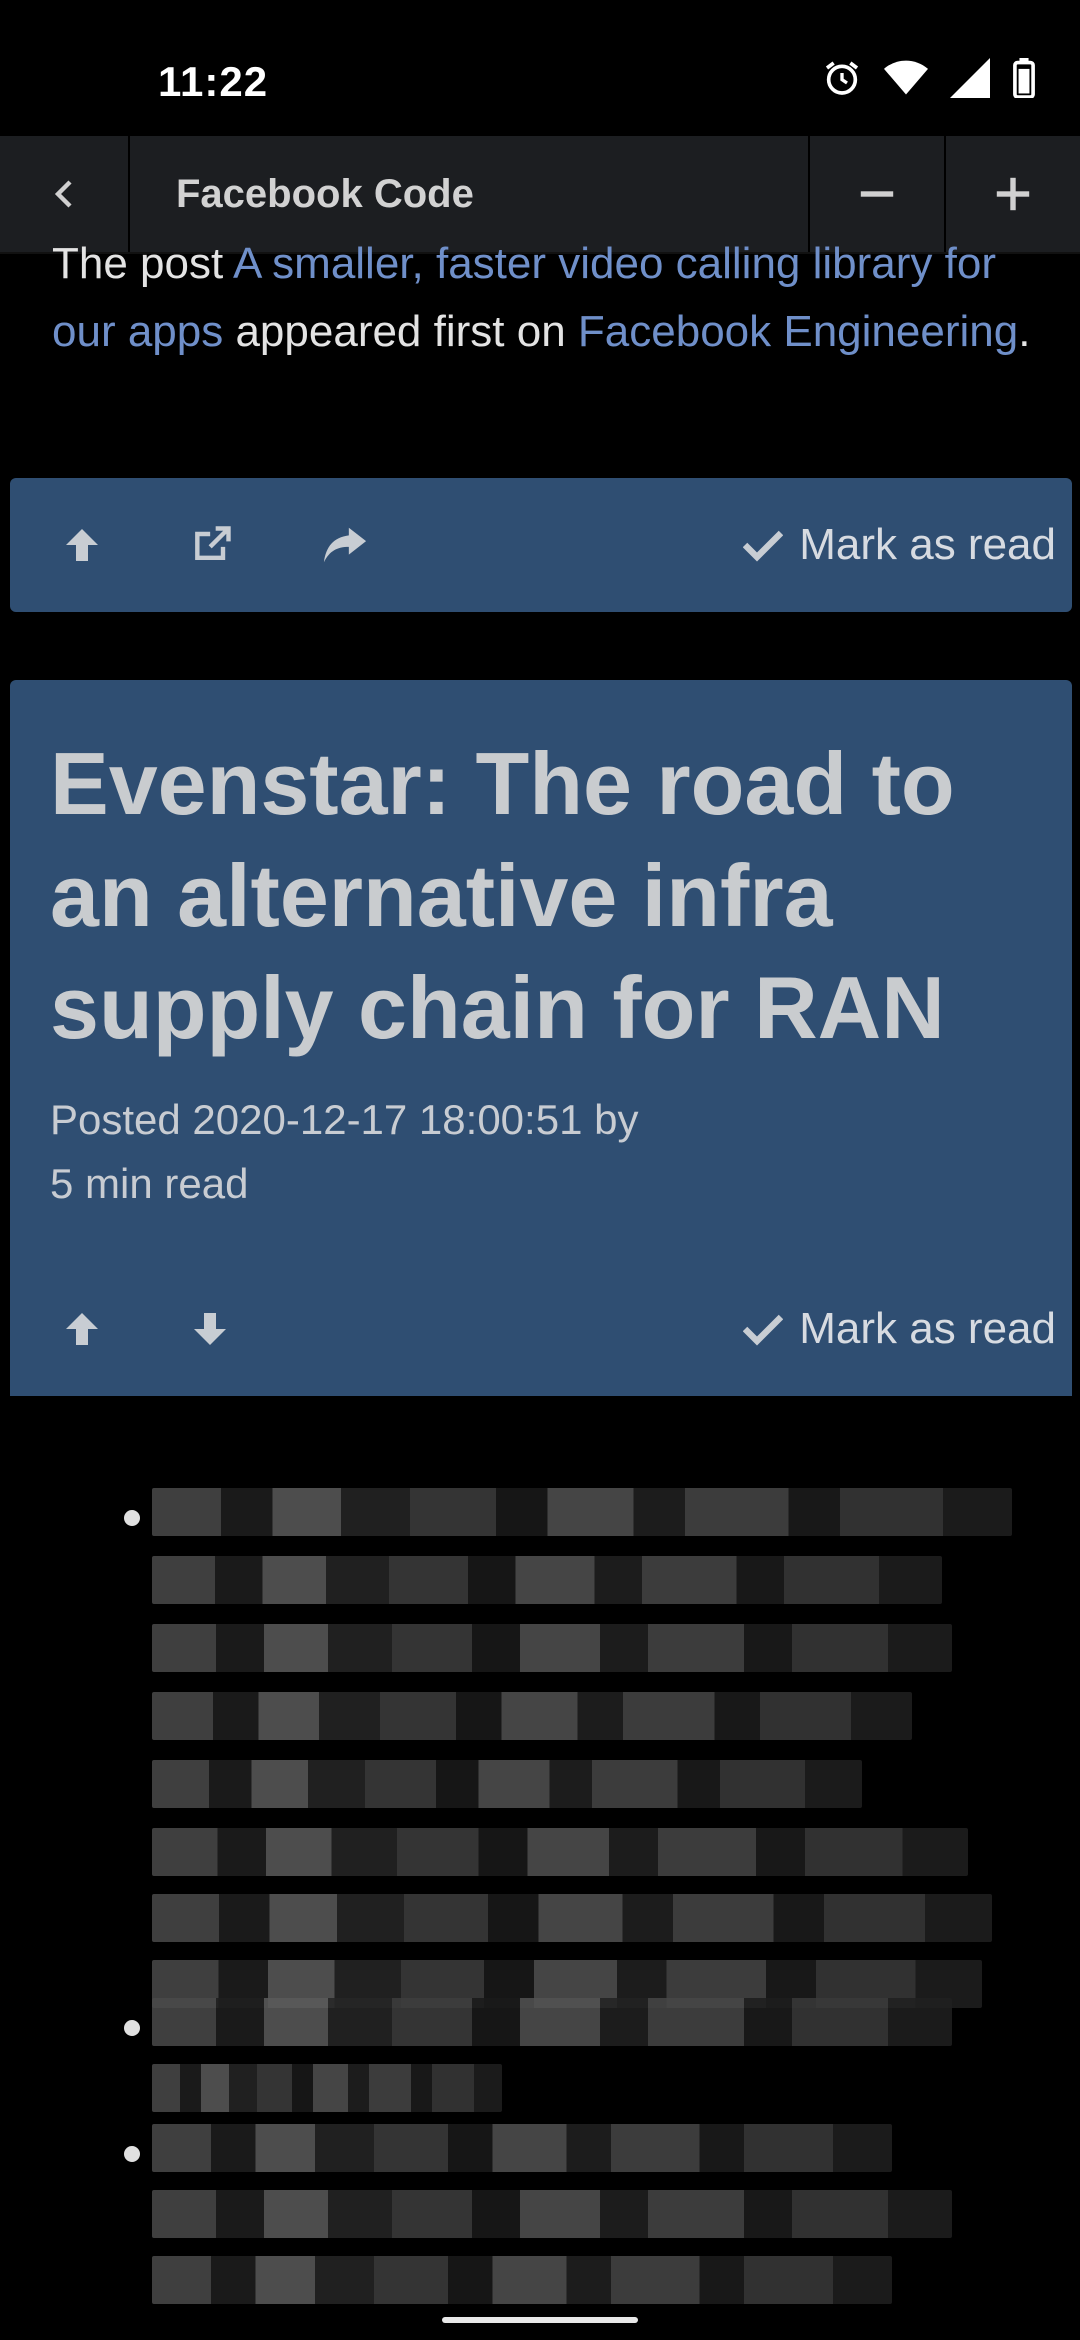  Describe the element at coordinates (540, 68) in the screenshot. I see `status-bar: 11:22` at that location.